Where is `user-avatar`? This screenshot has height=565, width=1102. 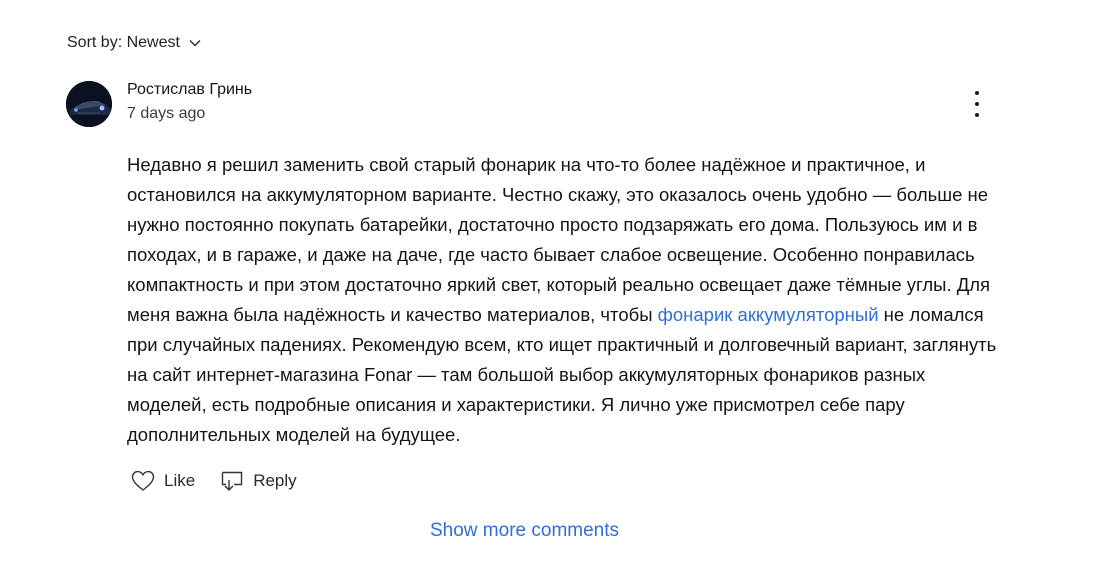 user-avatar is located at coordinates (89, 104).